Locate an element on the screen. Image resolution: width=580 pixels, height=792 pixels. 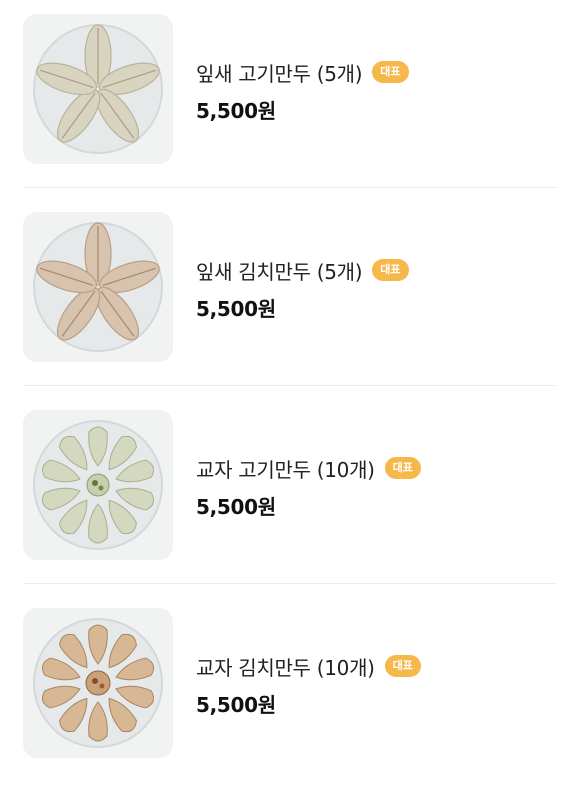
gyoza-kimchi-dumpling-image is located at coordinates (98, 683).